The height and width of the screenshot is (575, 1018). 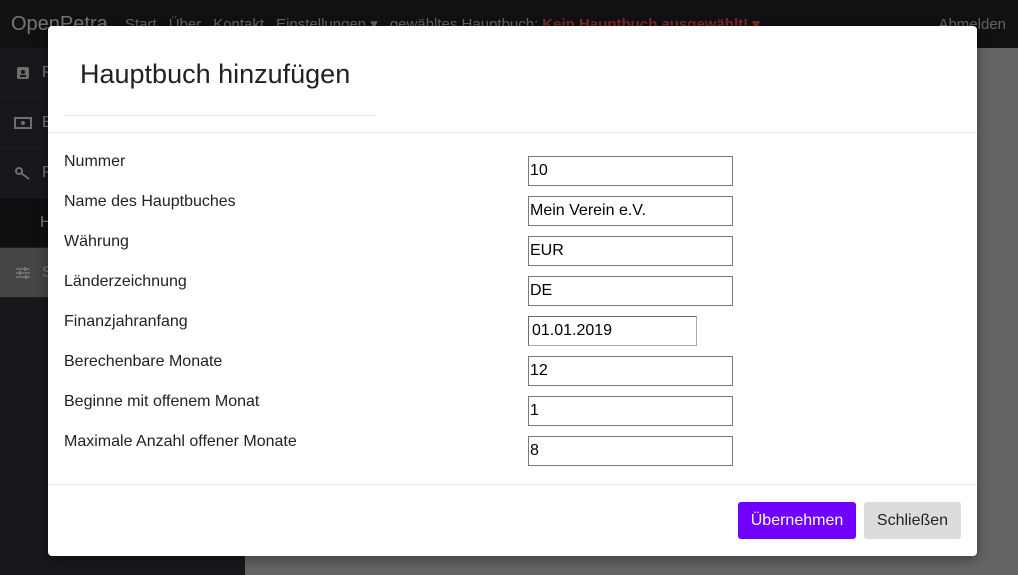 I want to click on field-label-ledger-name: Name des Hauptbuches, so click(x=150, y=201).